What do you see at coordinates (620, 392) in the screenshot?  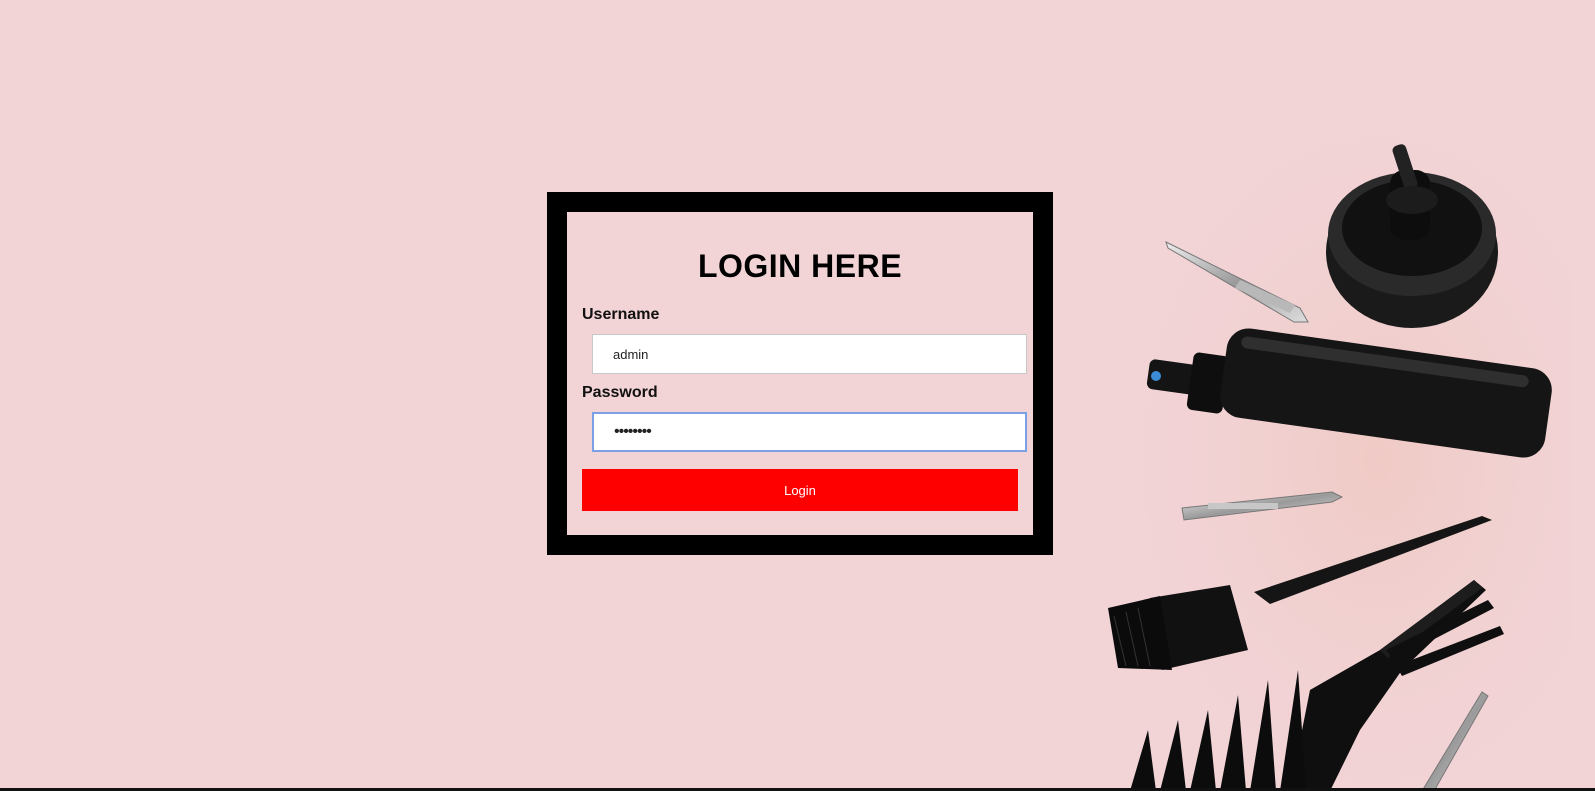 I see `password-label: Password` at bounding box center [620, 392].